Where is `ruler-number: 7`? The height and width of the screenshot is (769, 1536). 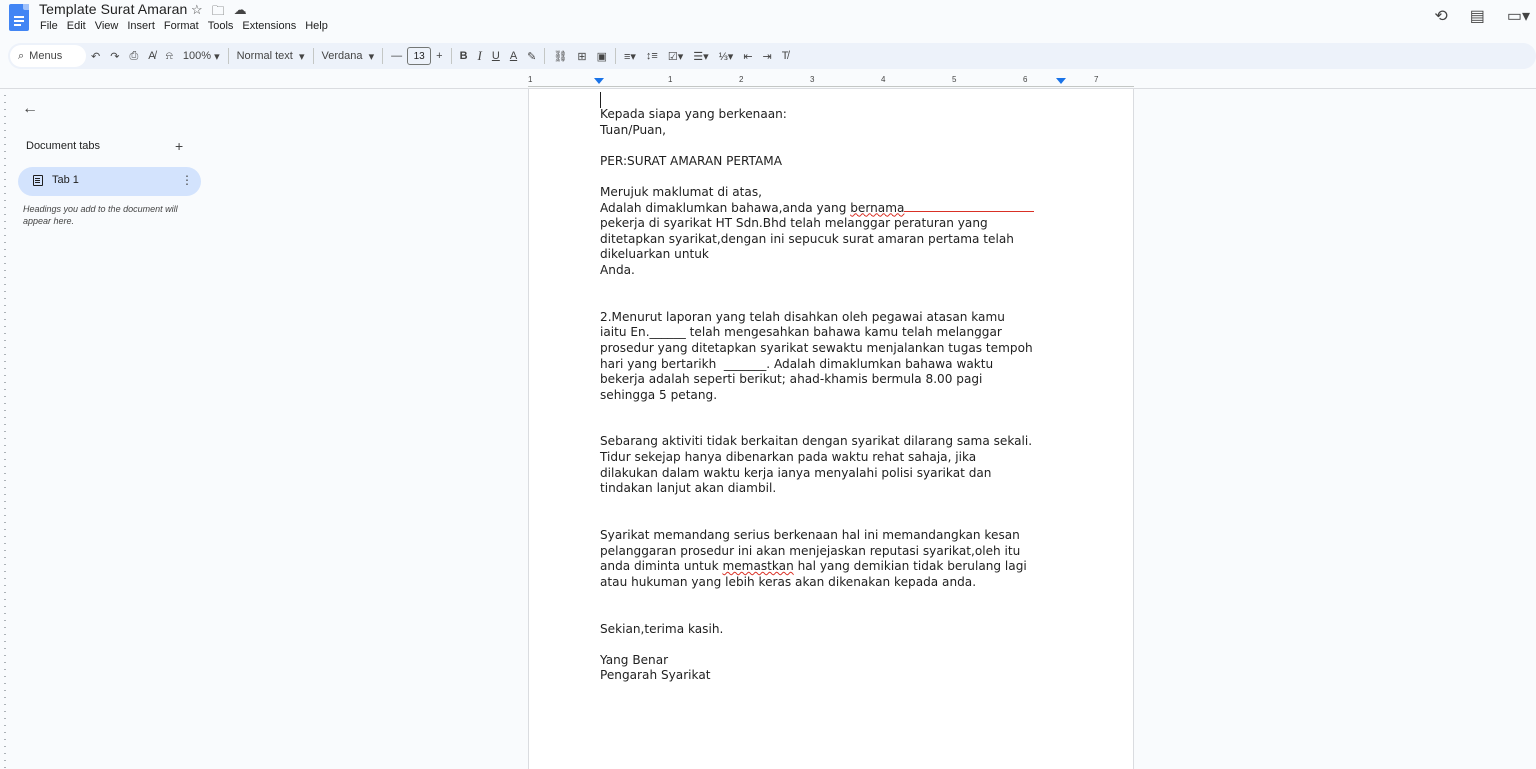
ruler-number: 7 is located at coordinates (1096, 79).